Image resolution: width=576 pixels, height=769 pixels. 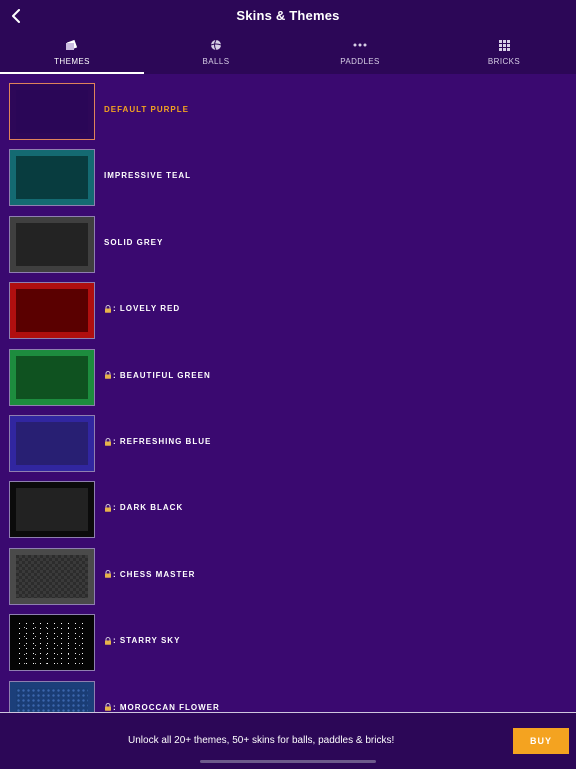 What do you see at coordinates (72, 54) in the screenshot?
I see `tab-themes: THEMES` at bounding box center [72, 54].